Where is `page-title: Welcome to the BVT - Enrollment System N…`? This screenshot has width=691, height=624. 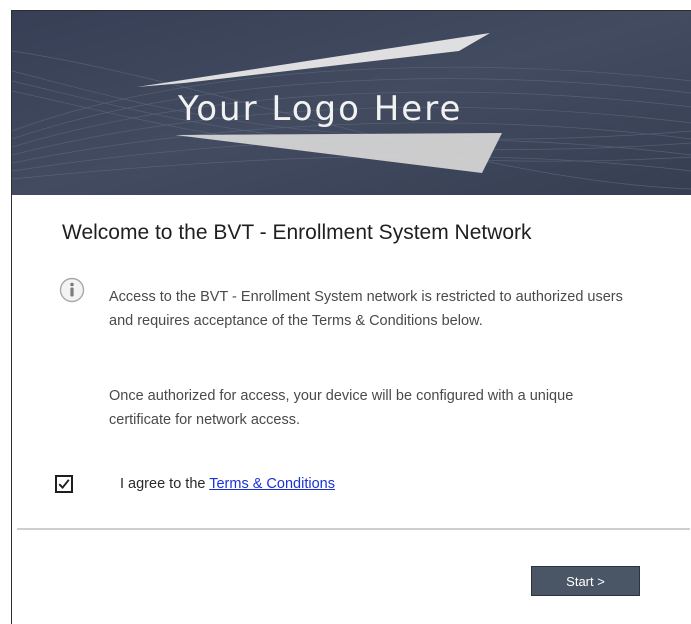
page-title: Welcome to the BVT - Enrollment System N… is located at coordinates (297, 232).